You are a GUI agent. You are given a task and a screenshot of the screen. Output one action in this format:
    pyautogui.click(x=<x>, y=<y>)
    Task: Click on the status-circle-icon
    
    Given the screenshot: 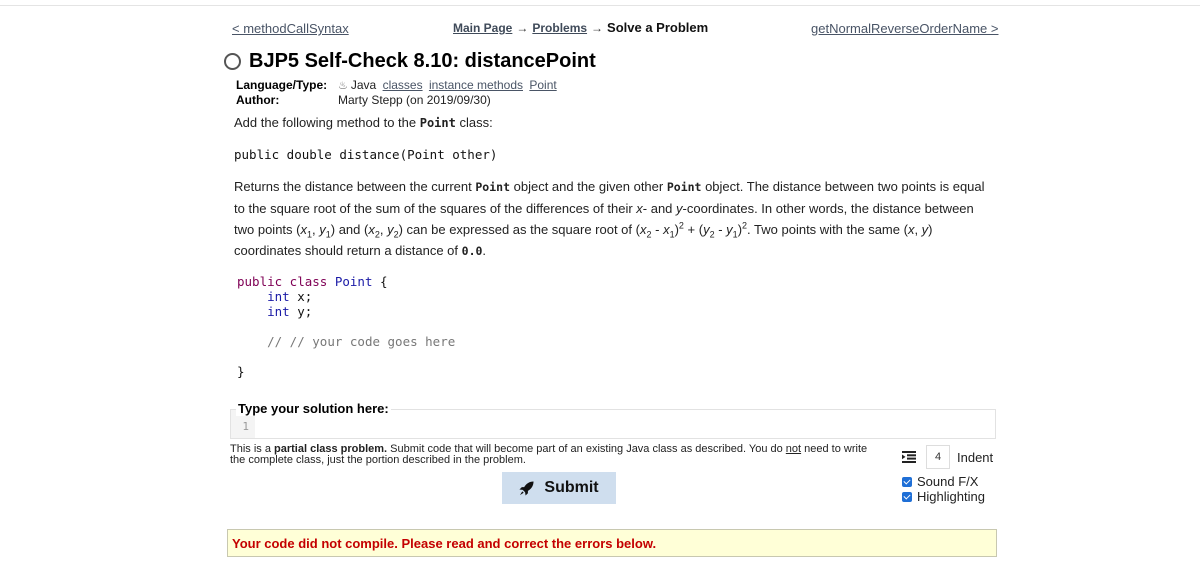 What is the action you would take?
    pyautogui.click(x=232, y=61)
    